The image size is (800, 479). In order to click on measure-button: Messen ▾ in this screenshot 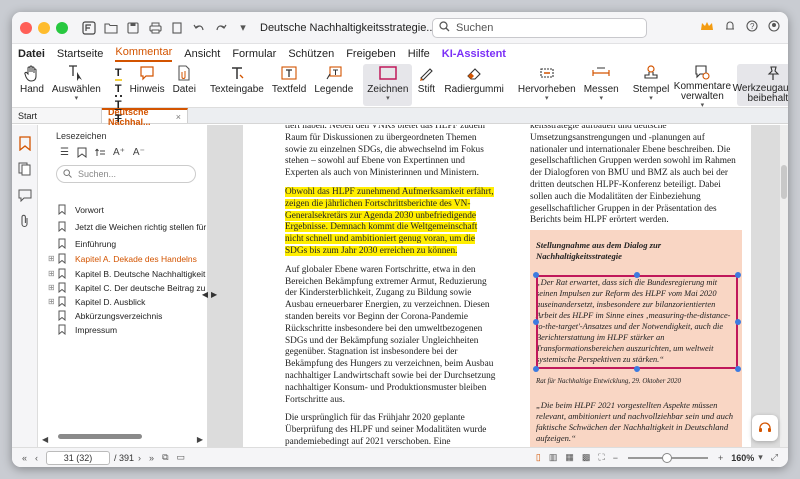, I will do `click(601, 85)`.